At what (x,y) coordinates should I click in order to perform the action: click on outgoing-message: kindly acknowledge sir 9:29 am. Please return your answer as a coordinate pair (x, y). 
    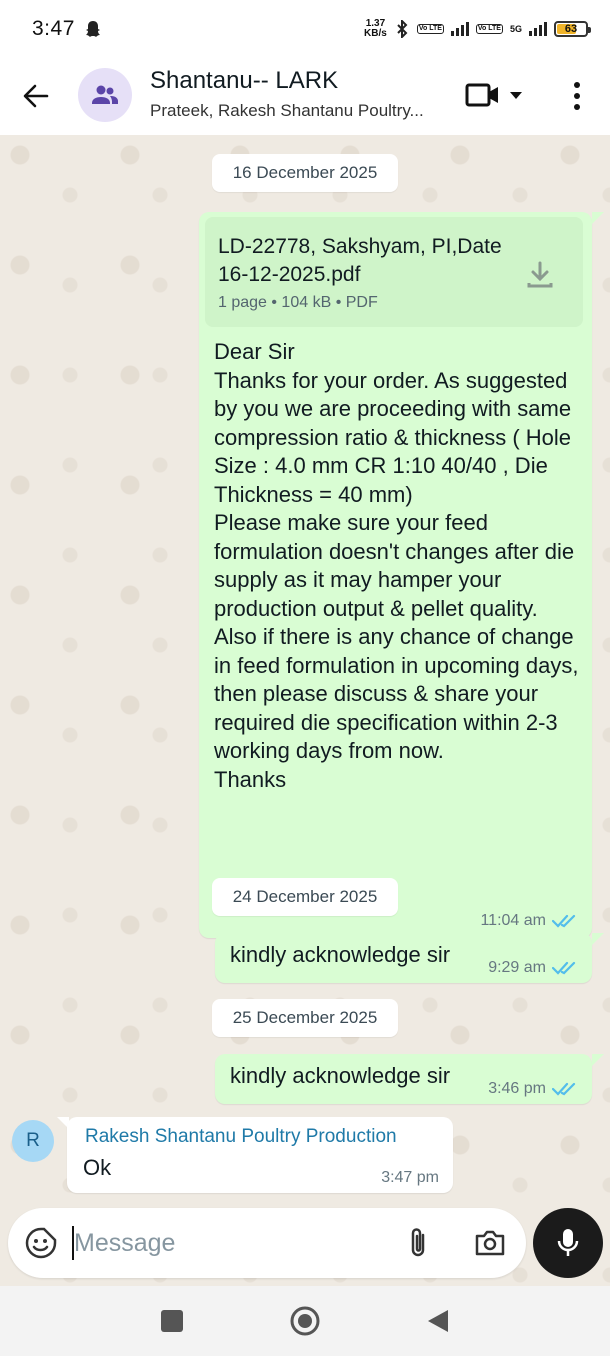
    Looking at the image, I should click on (403, 958).